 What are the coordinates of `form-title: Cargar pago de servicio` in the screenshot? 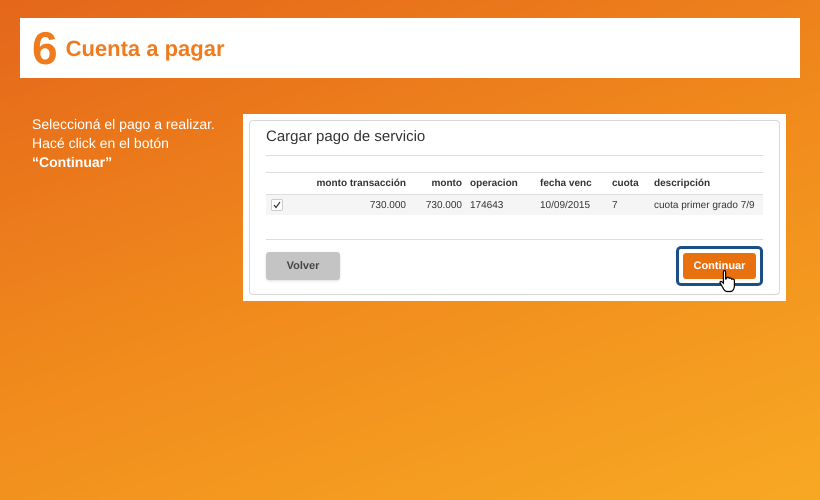 It's located at (514, 138).